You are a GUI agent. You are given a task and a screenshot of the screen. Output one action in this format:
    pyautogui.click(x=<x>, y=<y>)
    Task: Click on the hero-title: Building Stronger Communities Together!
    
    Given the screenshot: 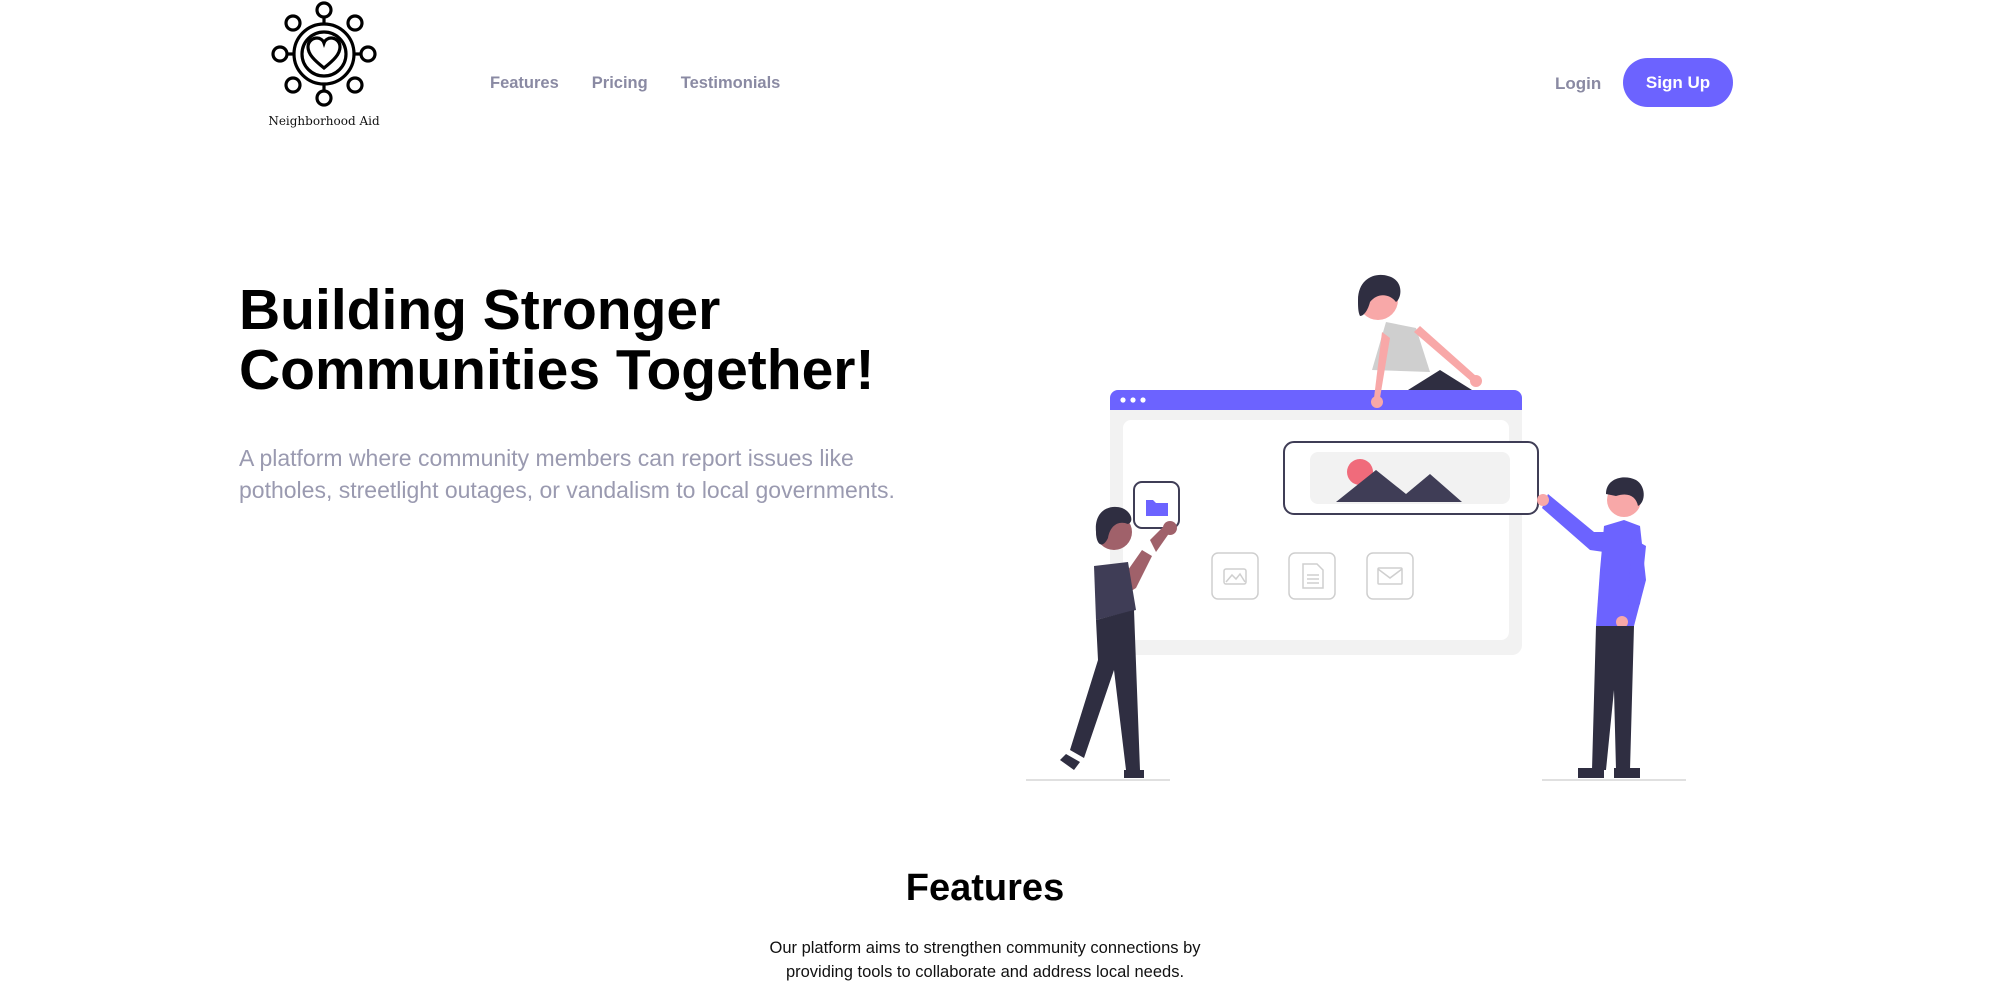 What is the action you would take?
    pyautogui.click(x=599, y=340)
    